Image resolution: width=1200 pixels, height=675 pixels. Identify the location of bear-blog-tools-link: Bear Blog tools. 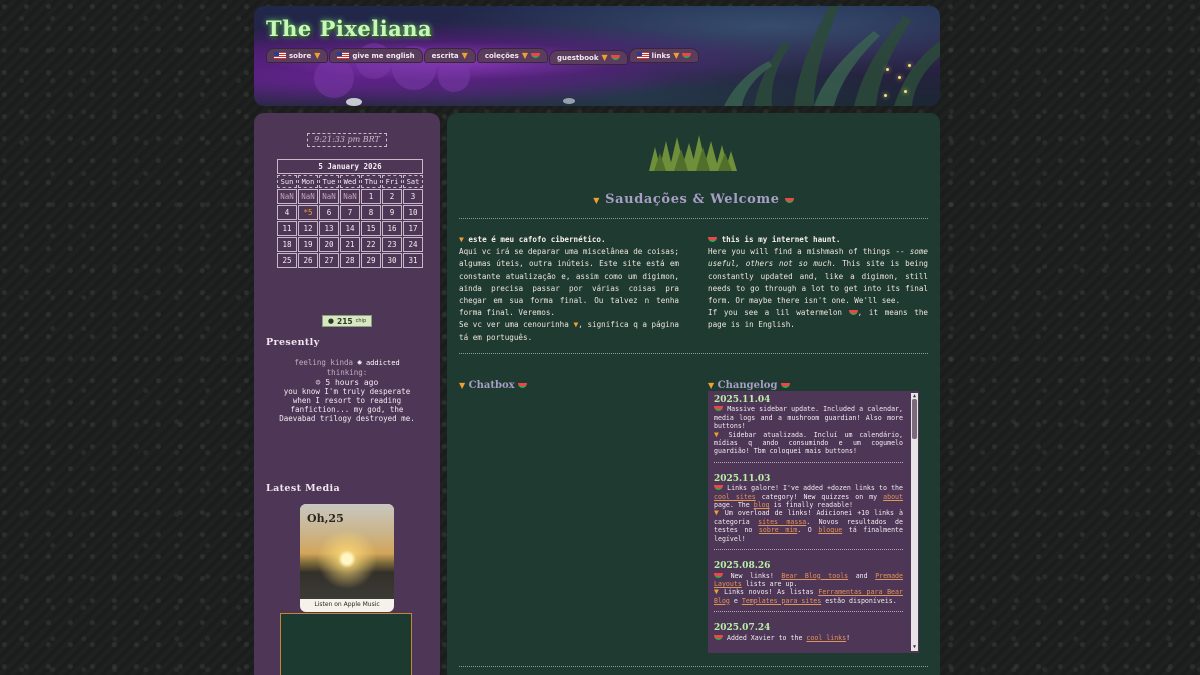
(814, 576).